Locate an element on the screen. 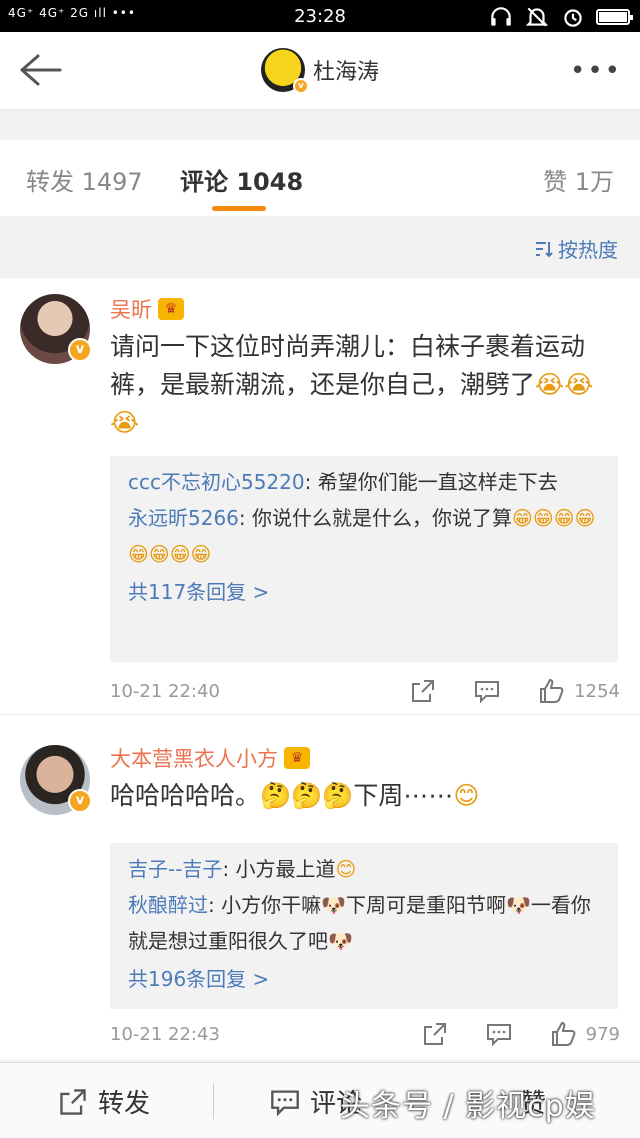 This screenshot has height=1138, width=640. view-all-replies-link: 共196条回复 > is located at coordinates (364, 979).